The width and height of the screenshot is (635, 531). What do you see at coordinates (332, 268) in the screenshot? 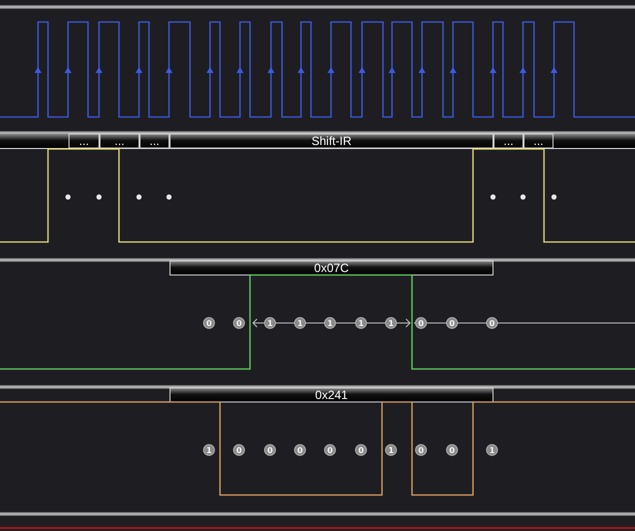
I see `decoder-annotation: 0x07C` at bounding box center [332, 268].